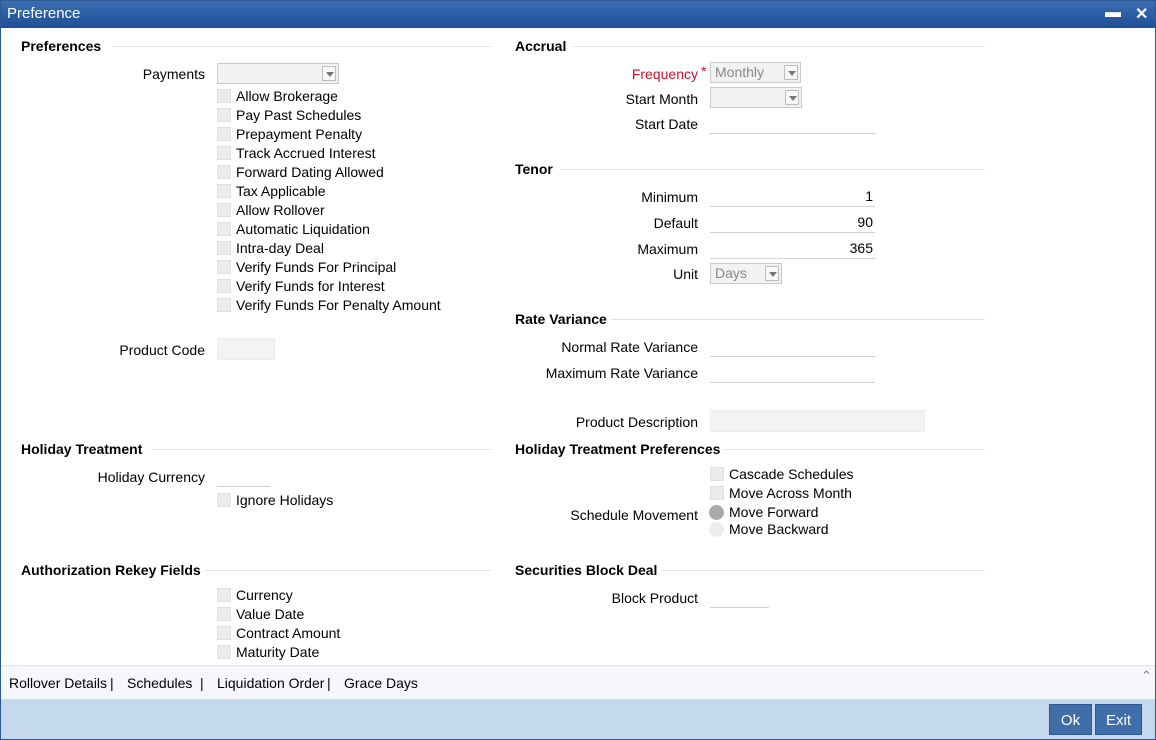  What do you see at coordinates (717, 493) in the screenshot?
I see `move-across-month-checkbox` at bounding box center [717, 493].